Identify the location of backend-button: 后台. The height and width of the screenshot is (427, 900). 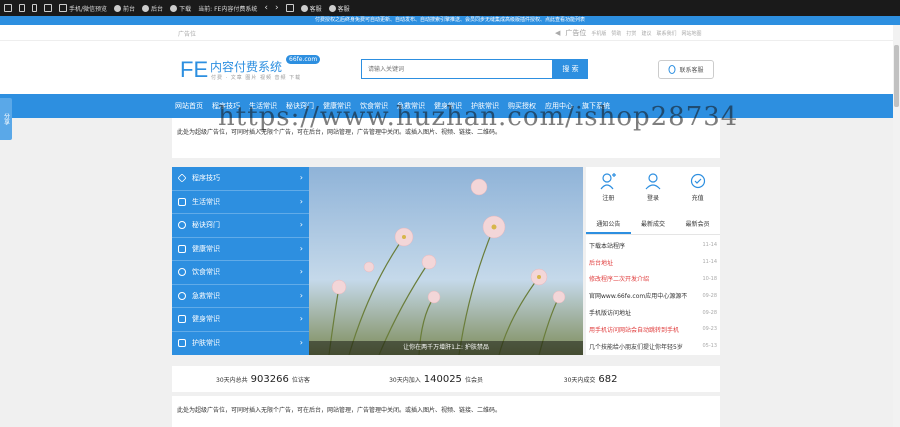
(152, 8).